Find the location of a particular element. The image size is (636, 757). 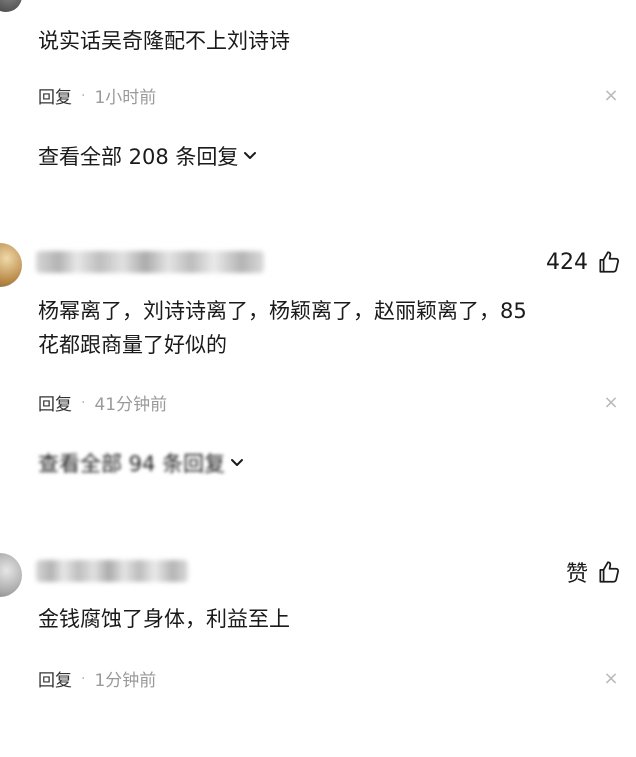

like-button: 424 is located at coordinates (584, 262).